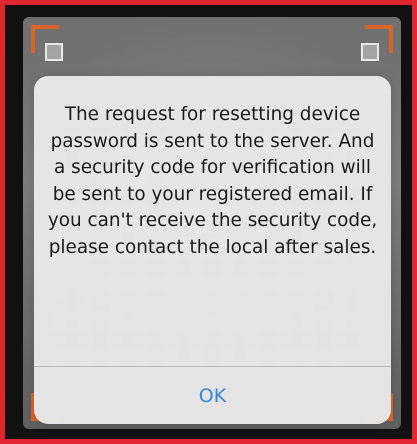 The height and width of the screenshot is (444, 417). What do you see at coordinates (212, 395) in the screenshot?
I see `ok-button: OK` at bounding box center [212, 395].